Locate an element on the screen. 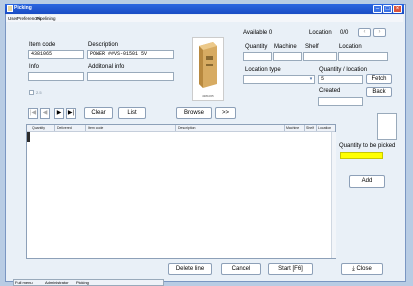 The image size is (413, 286). close-label: Close is located at coordinates (364, 269).